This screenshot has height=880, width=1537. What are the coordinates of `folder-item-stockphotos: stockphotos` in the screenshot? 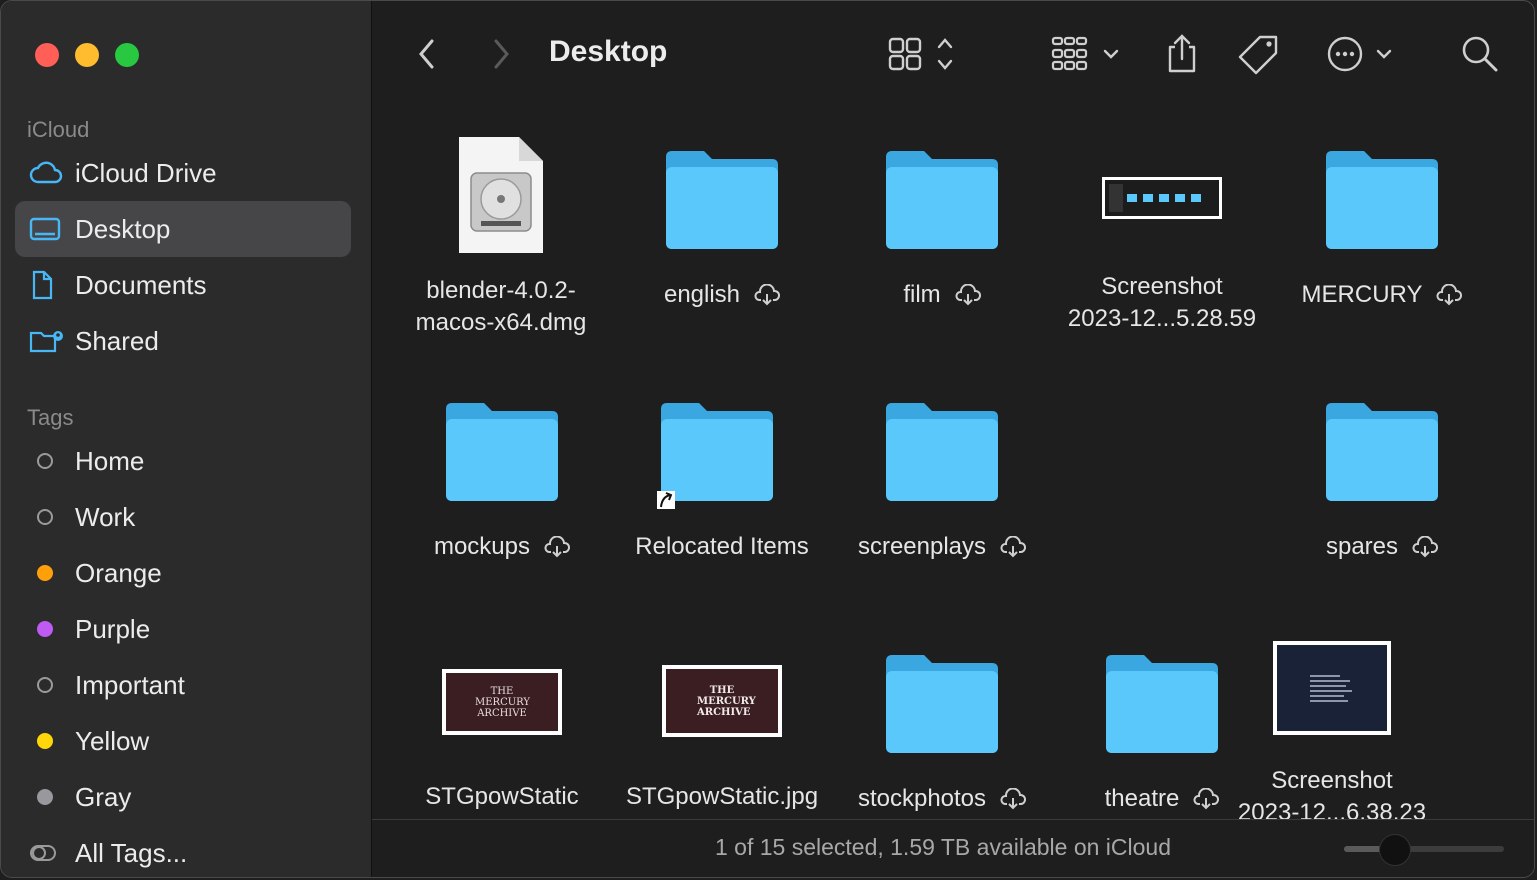 It's located at (942, 733).